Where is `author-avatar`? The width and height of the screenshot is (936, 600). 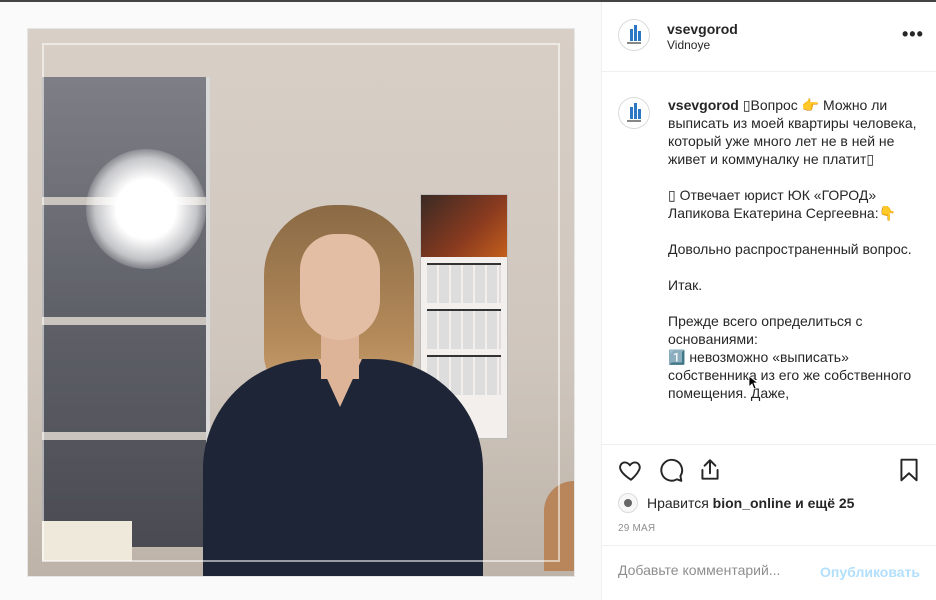
author-avatar is located at coordinates (634, 35).